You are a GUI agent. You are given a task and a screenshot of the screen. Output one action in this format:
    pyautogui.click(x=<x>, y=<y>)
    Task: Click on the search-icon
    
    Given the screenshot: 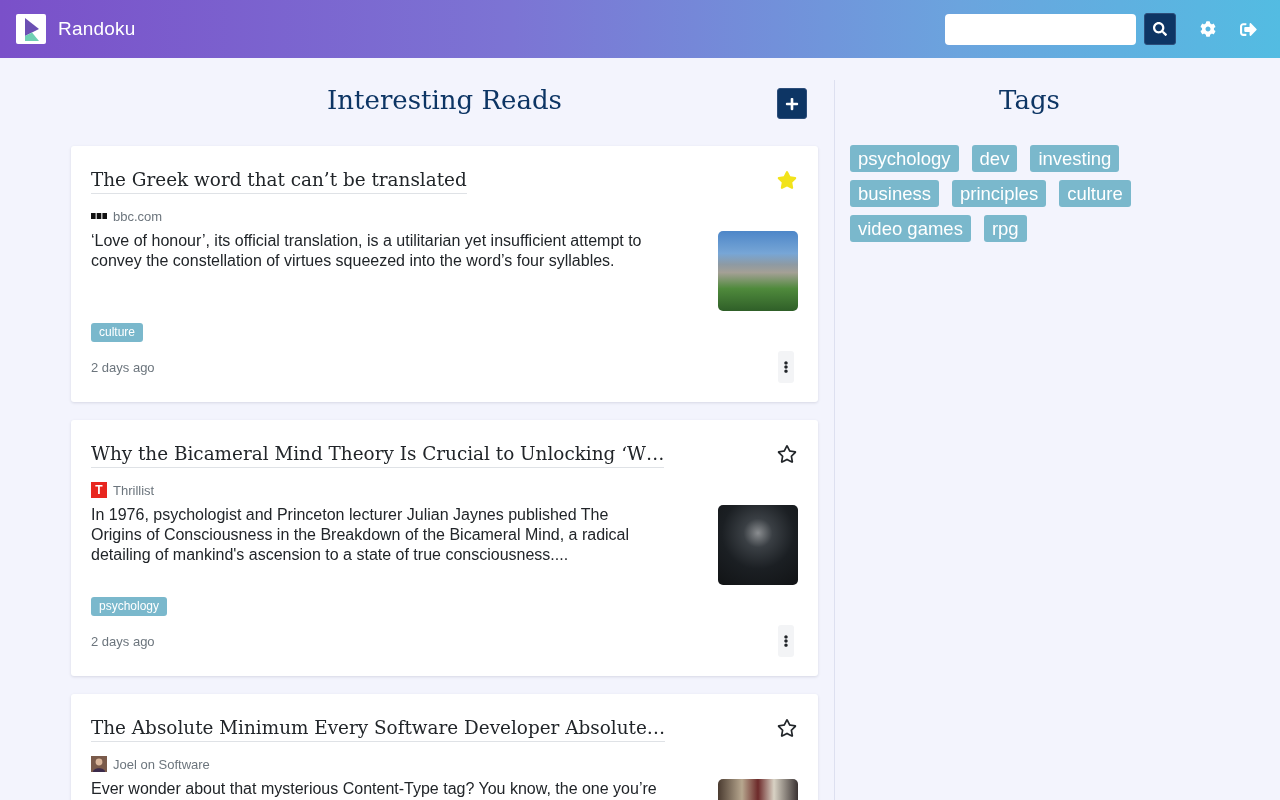 What is the action you would take?
    pyautogui.click(x=1160, y=29)
    